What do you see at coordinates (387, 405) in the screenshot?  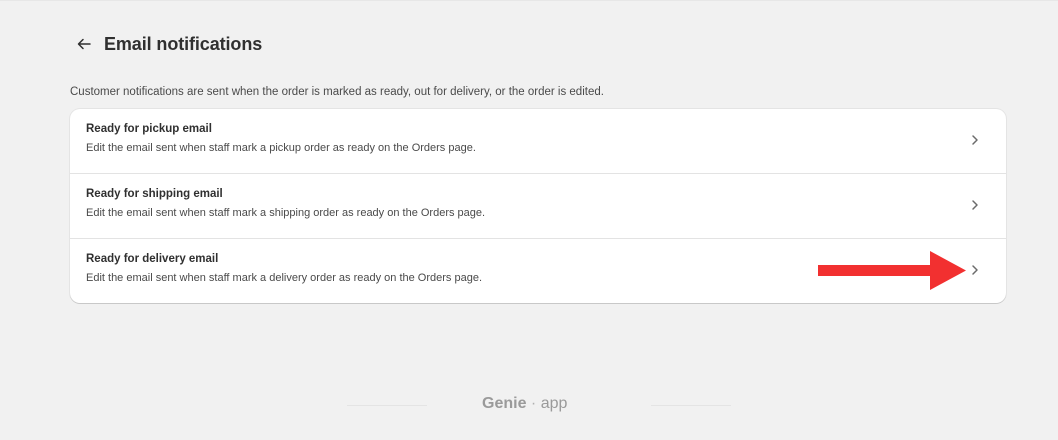 I see `footer-divider-left` at bounding box center [387, 405].